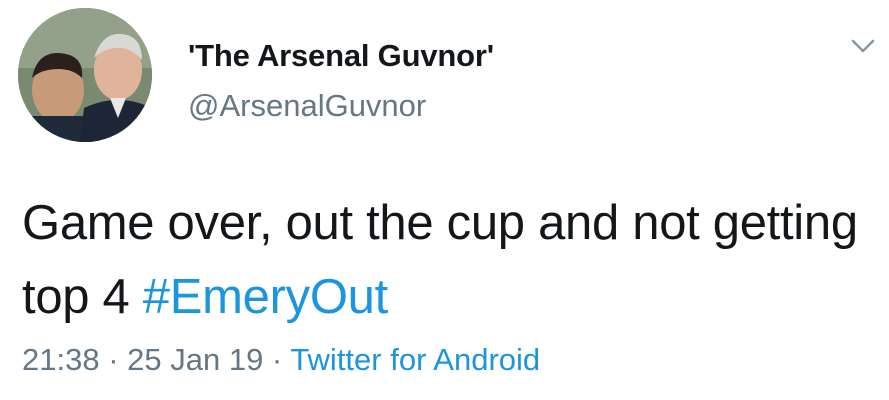 Image resolution: width=889 pixels, height=400 pixels. Describe the element at coordinates (307, 106) in the screenshot. I see `user-handle: @ArsenalGuvnor` at that location.